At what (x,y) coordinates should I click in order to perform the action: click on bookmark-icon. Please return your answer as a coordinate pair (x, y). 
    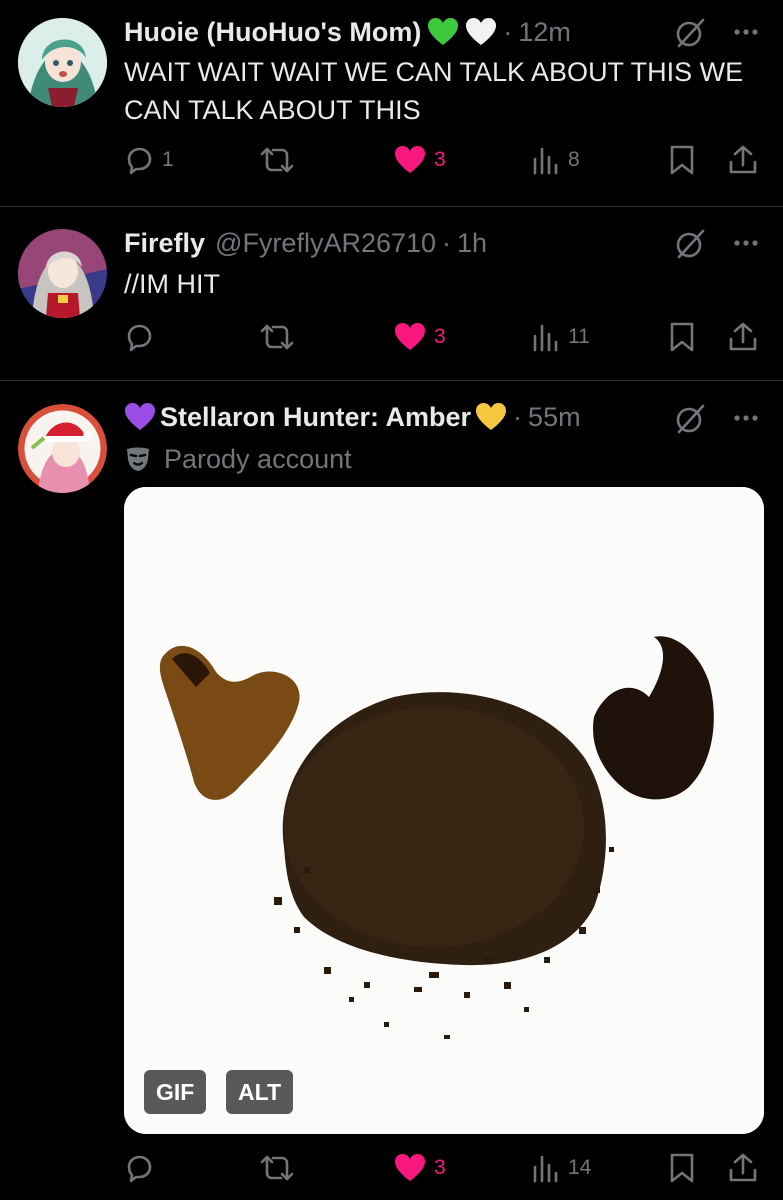
    Looking at the image, I should click on (682, 1168).